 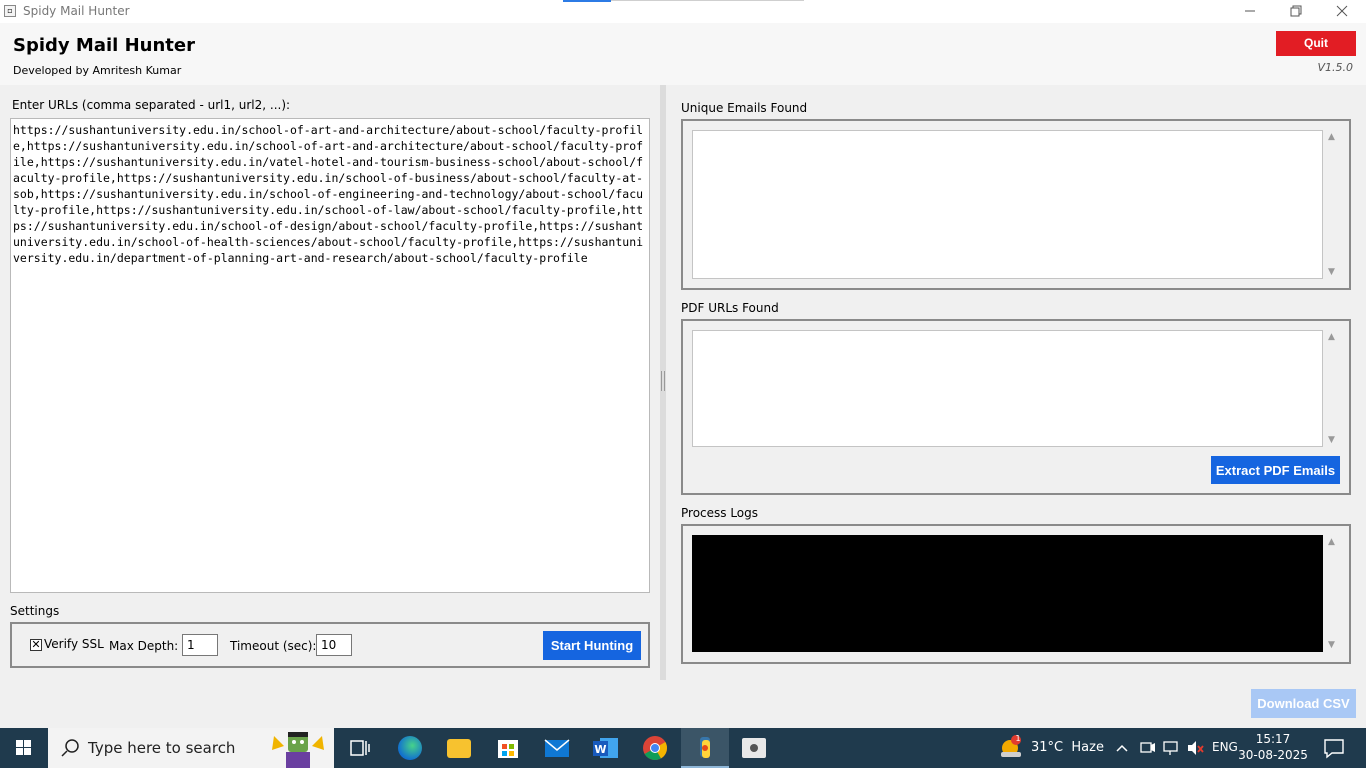 I want to click on weather-text: 31°C Haze, so click(x=1067, y=747).